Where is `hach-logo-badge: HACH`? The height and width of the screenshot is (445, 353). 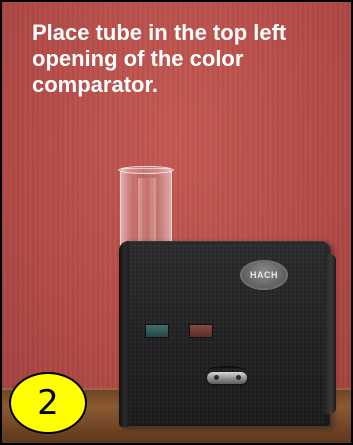
hach-logo-badge: HACH is located at coordinates (264, 275).